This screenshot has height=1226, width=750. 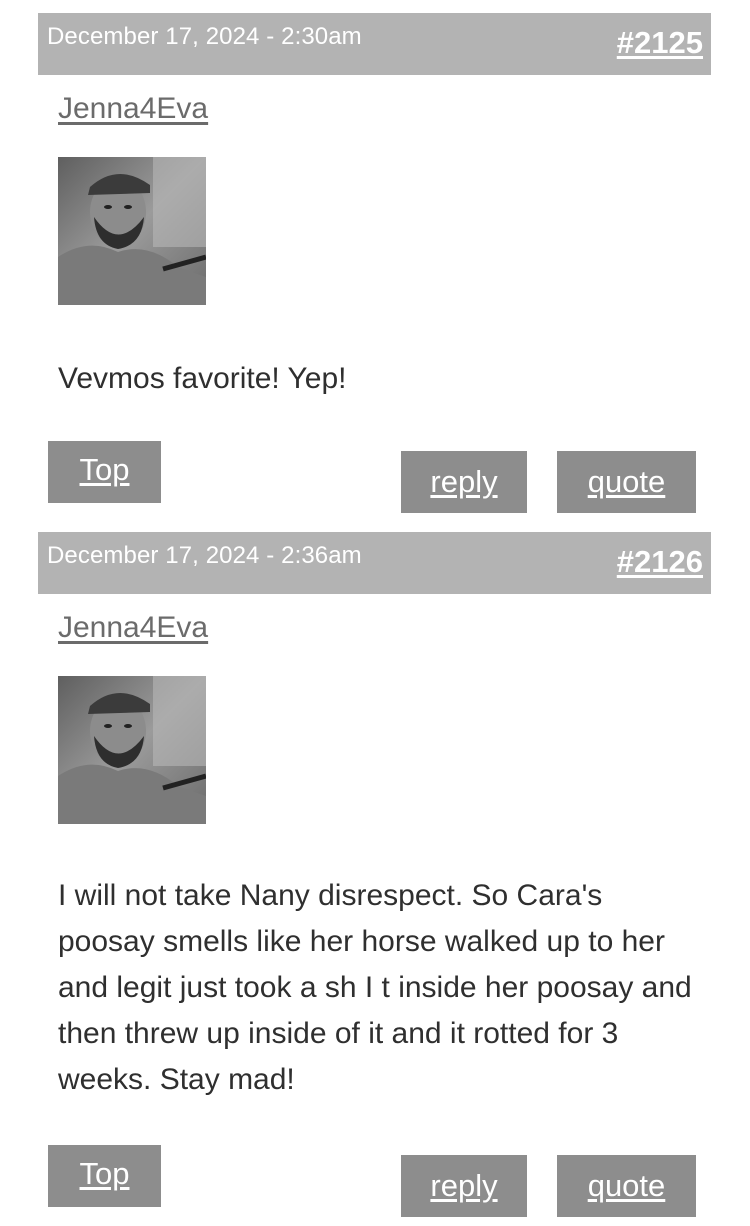 I want to click on post-number-link: #2126, so click(x=660, y=562).